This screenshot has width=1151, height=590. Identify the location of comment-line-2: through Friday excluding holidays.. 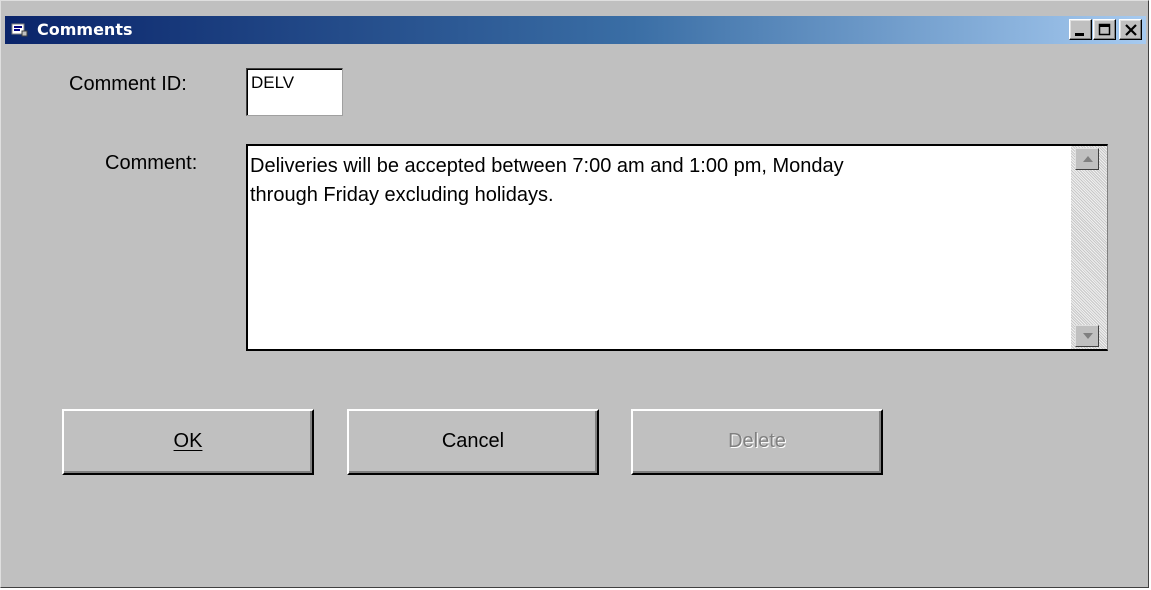
(402, 195).